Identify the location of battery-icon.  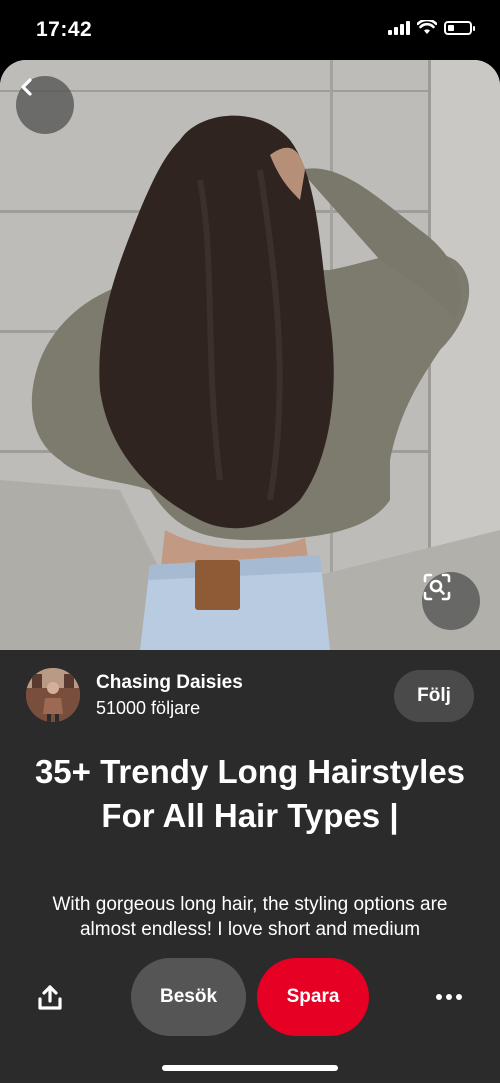
(459, 27).